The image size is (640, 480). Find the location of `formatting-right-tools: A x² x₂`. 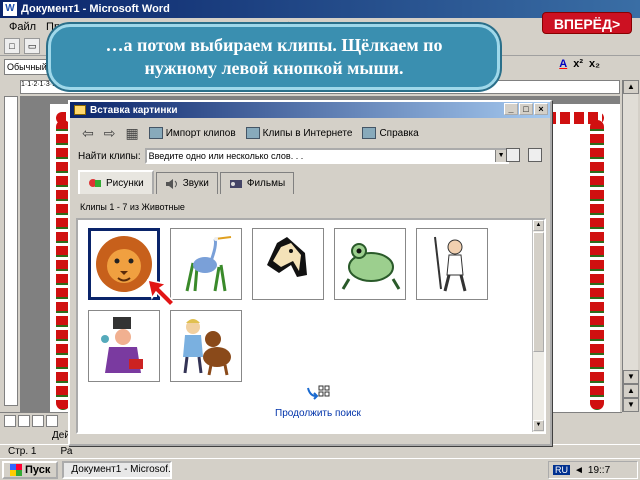

formatting-right-tools: A x² x₂ is located at coordinates (579, 64).